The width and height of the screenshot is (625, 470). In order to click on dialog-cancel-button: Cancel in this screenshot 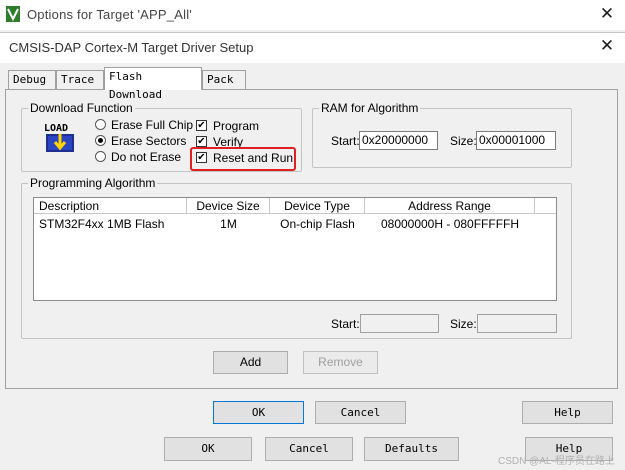, I will do `click(360, 412)`.